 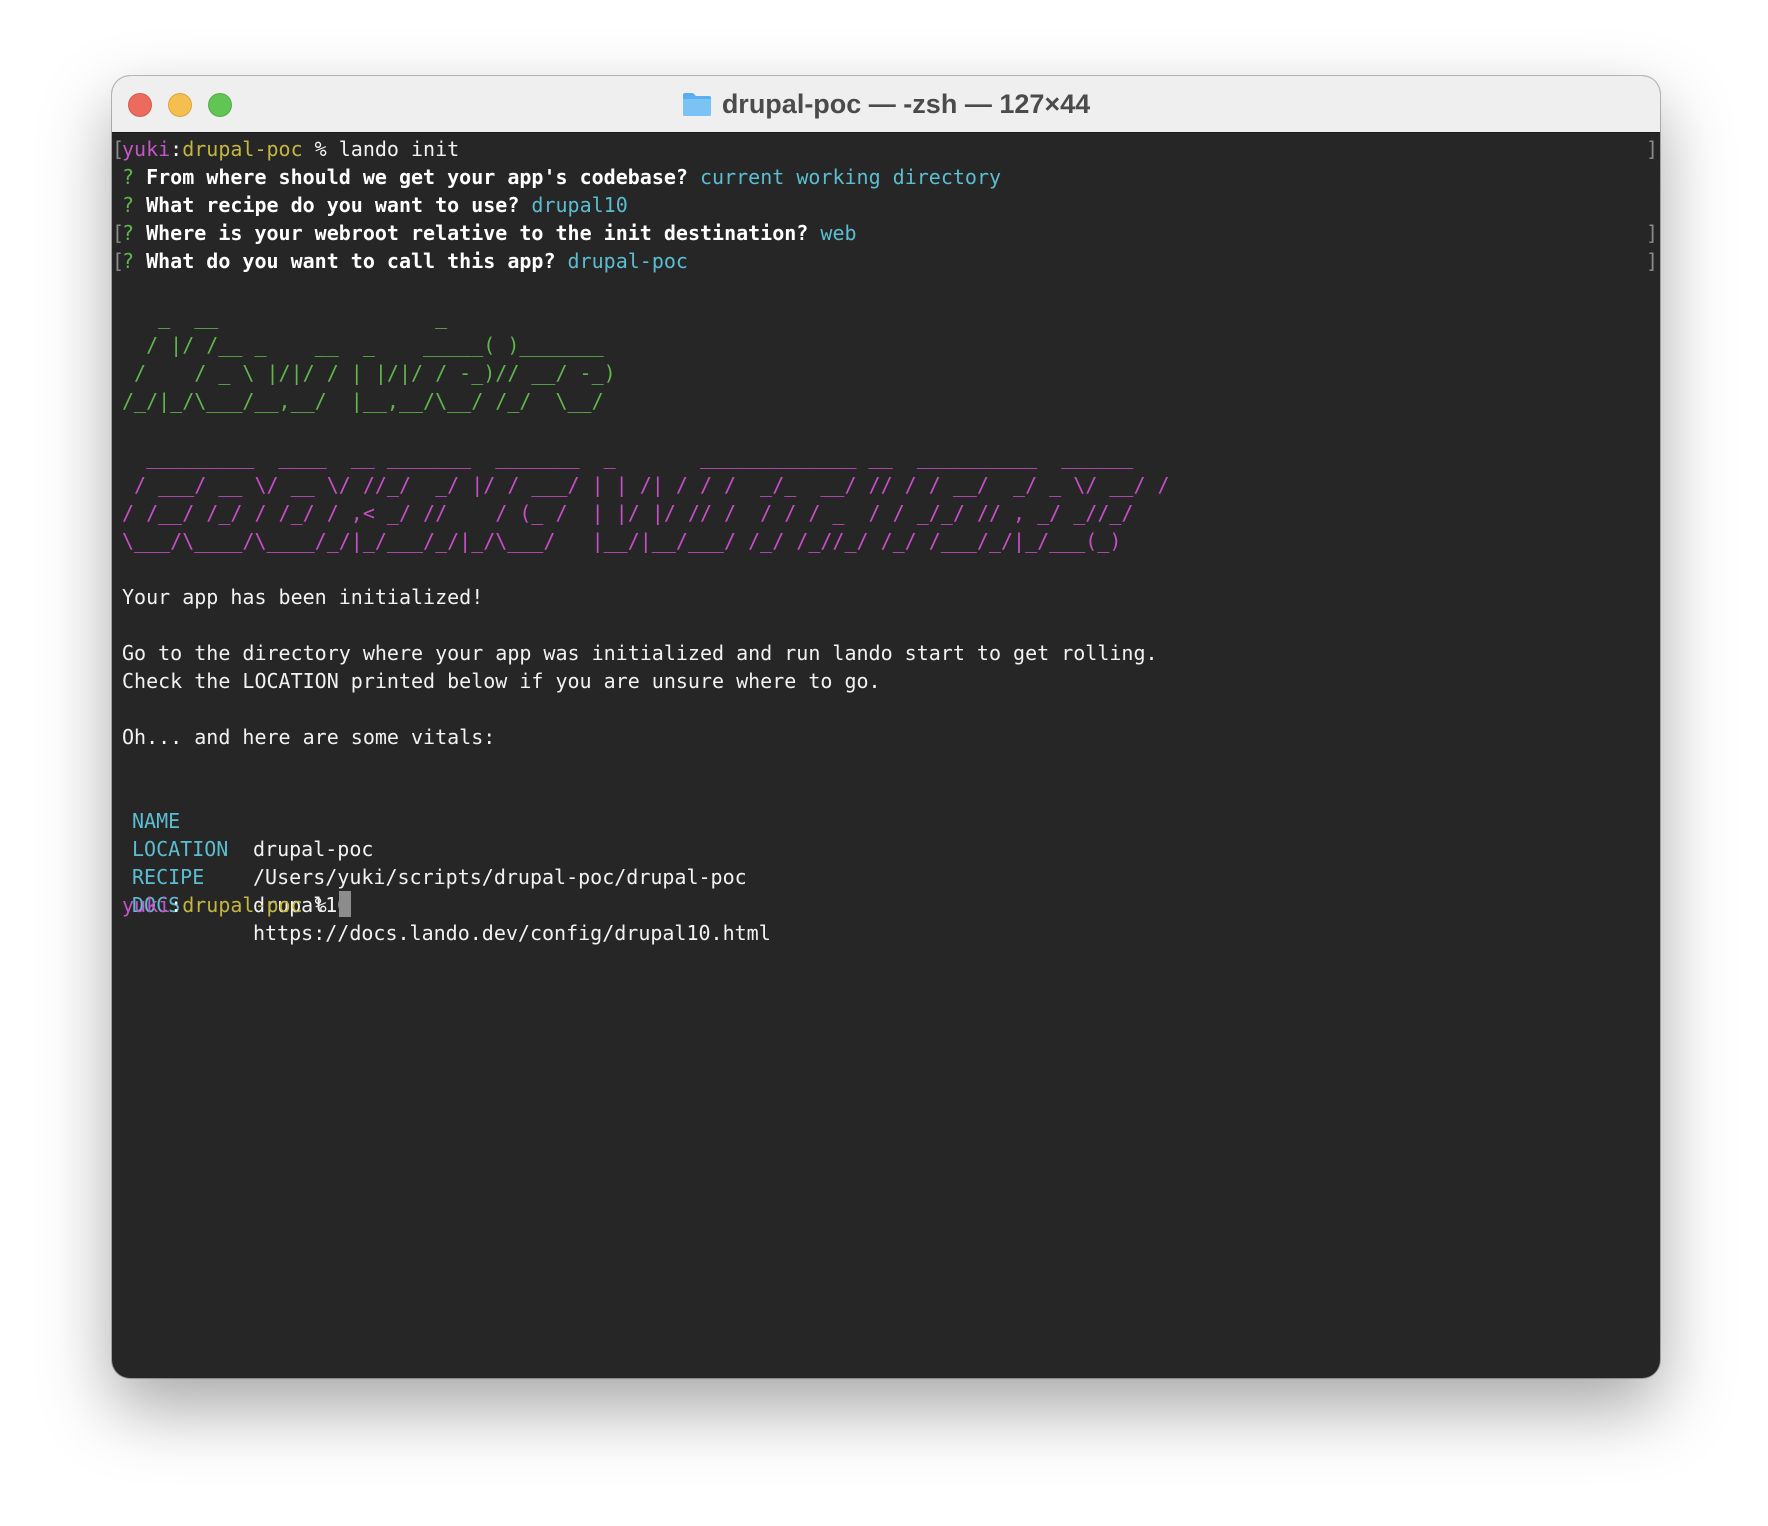 I want to click on command-line: yuki:drupal-poc % lando init, so click(x=290, y=149).